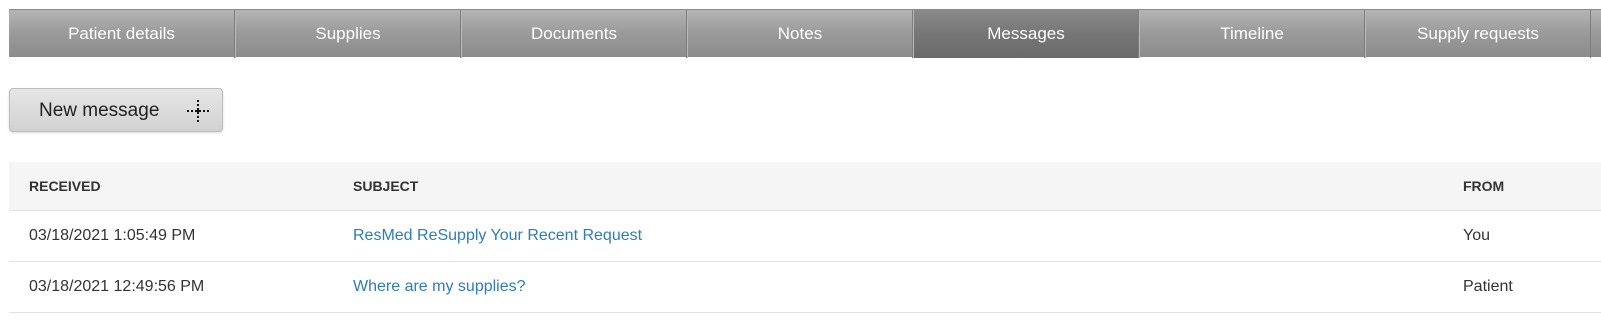  What do you see at coordinates (1478, 34) in the screenshot?
I see `tab-supply-requests: Supply requests` at bounding box center [1478, 34].